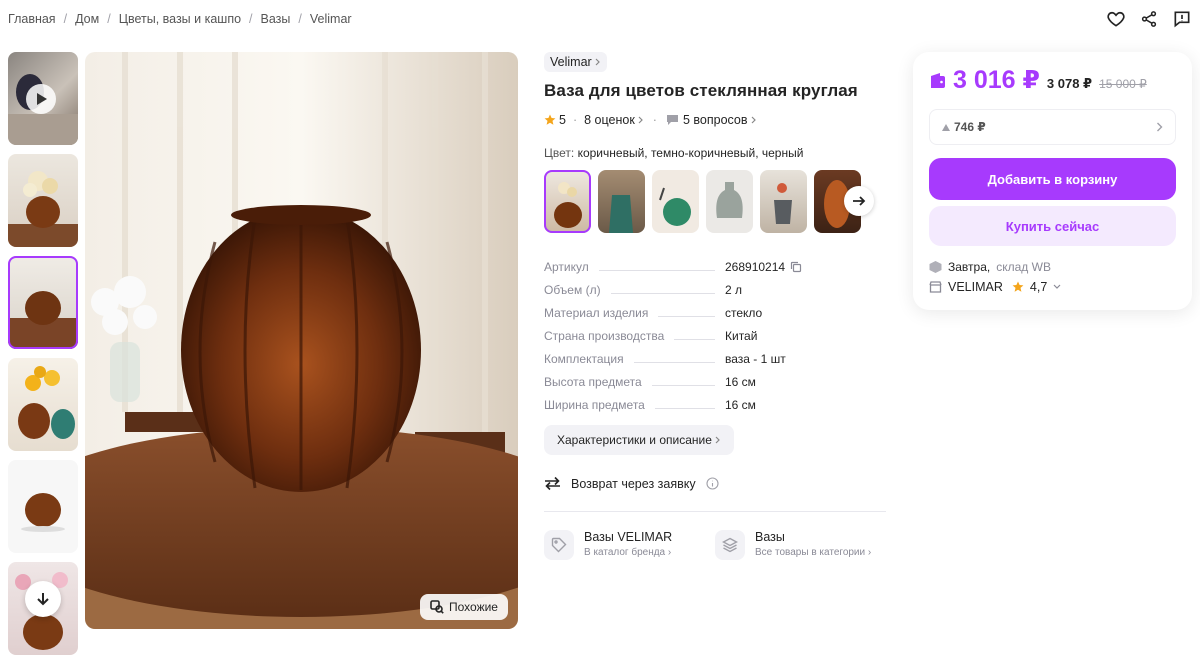  Describe the element at coordinates (276, 19) in the screenshot. I see `breadcrumb-vases: Вазы` at that location.